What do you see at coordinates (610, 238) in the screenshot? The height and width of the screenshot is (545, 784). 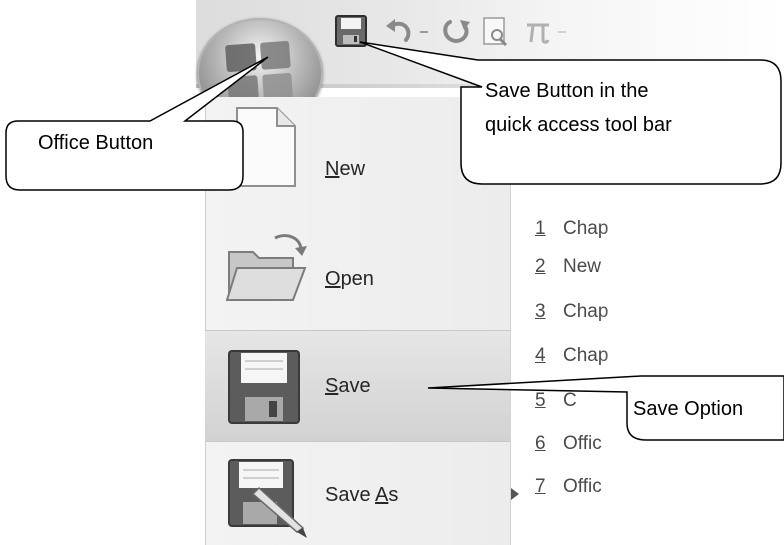 I see `recent-document-item: 1 Chap` at bounding box center [610, 238].